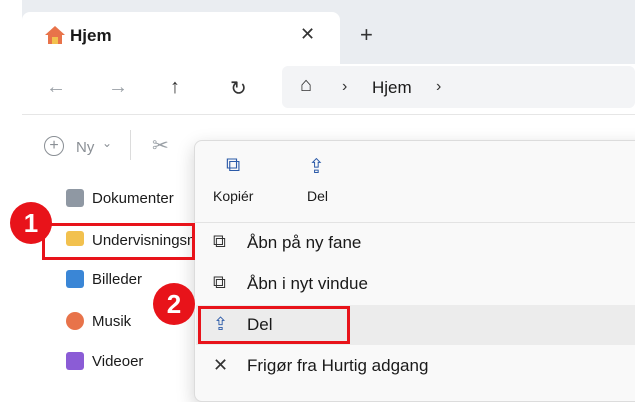  I want to click on home-nav-icon: ⌂, so click(306, 85).